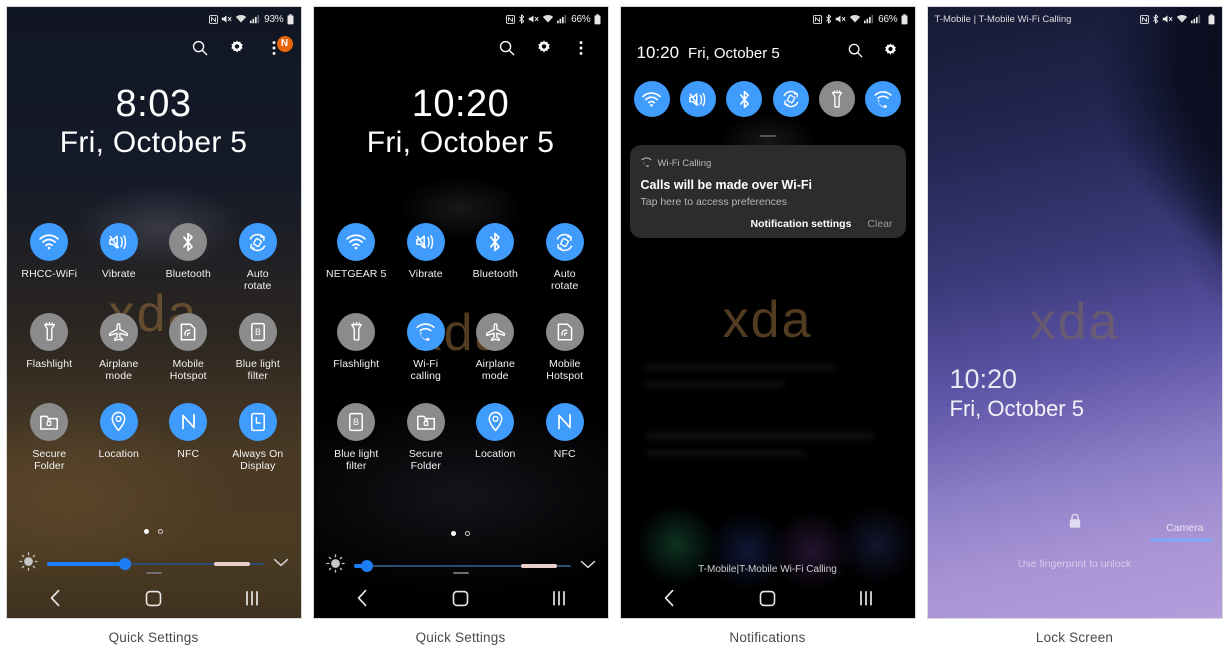  I want to click on notification-title: Calls will be made over Wi-Fi, so click(726, 185).